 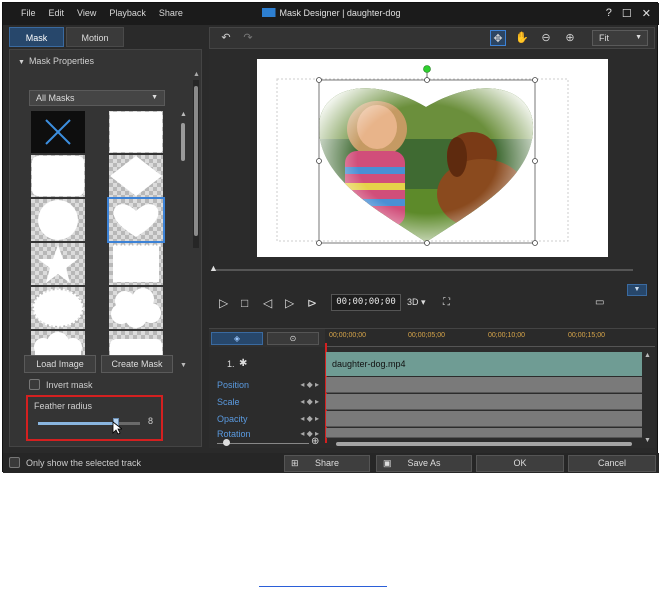 I want to click on burst-shape-icon, so click(x=58, y=308).